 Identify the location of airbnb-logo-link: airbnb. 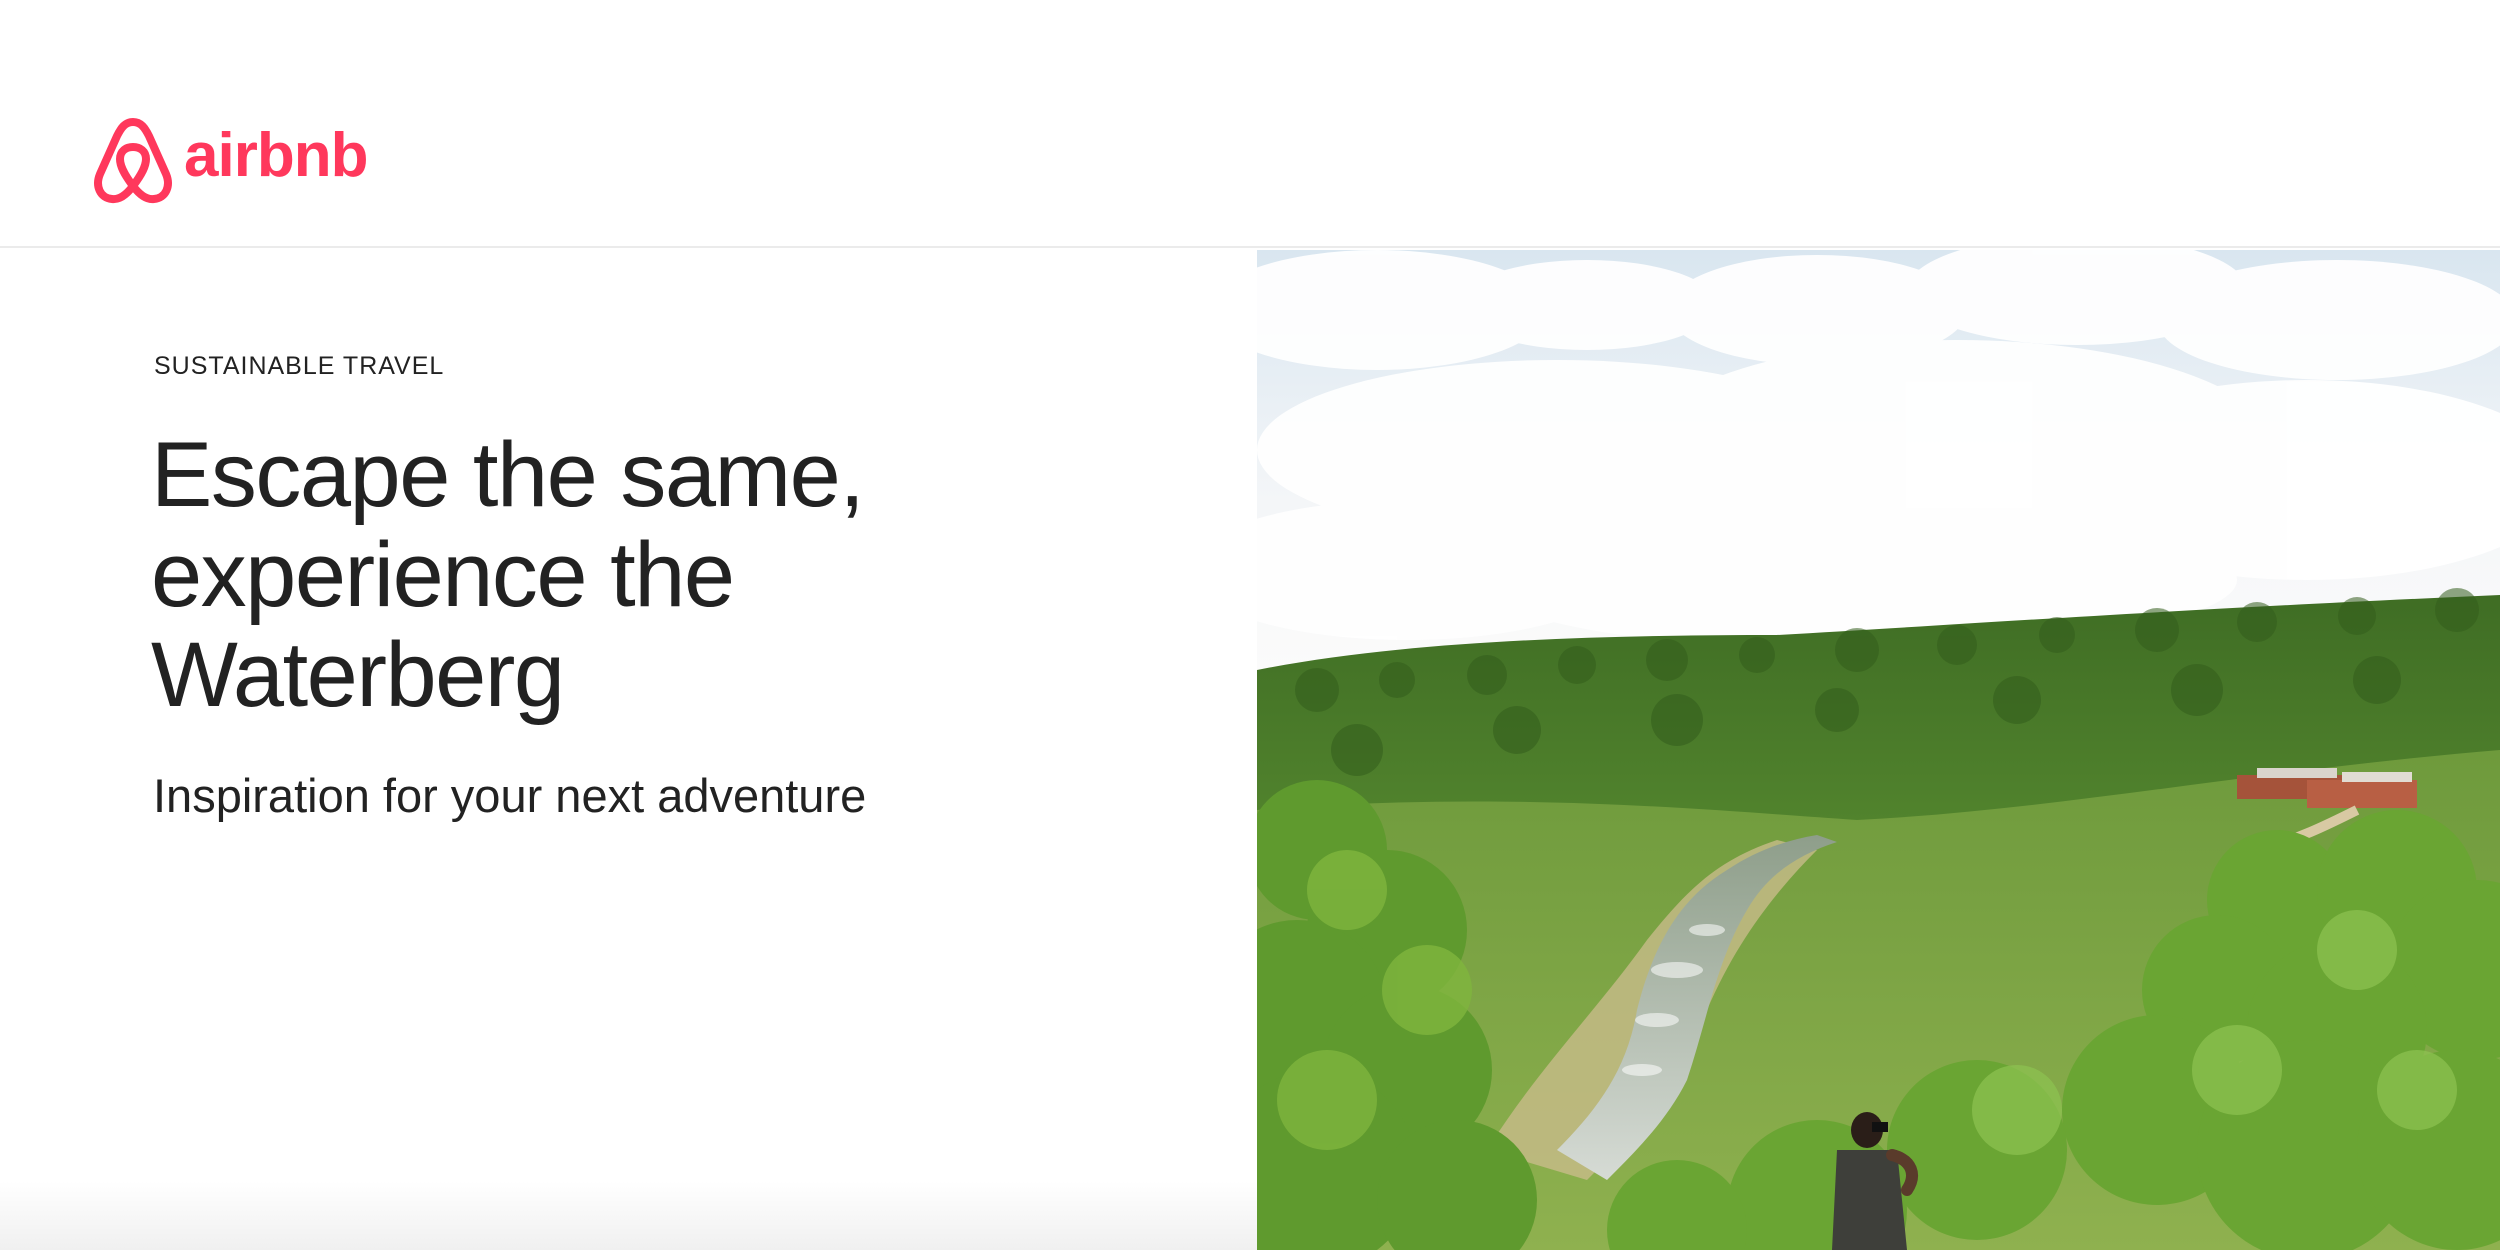
(230, 160).